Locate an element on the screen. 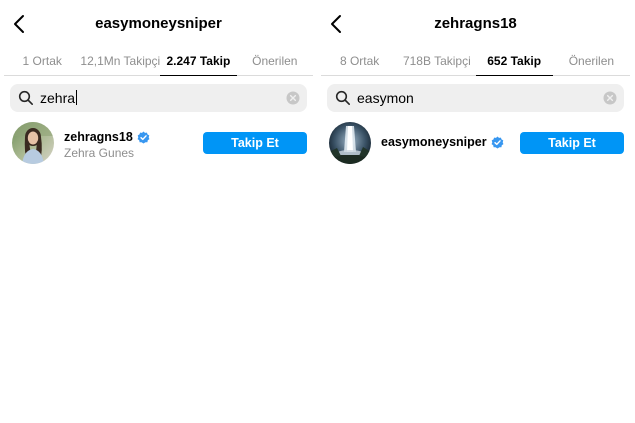  username: easymoneysniper is located at coordinates (442, 142).